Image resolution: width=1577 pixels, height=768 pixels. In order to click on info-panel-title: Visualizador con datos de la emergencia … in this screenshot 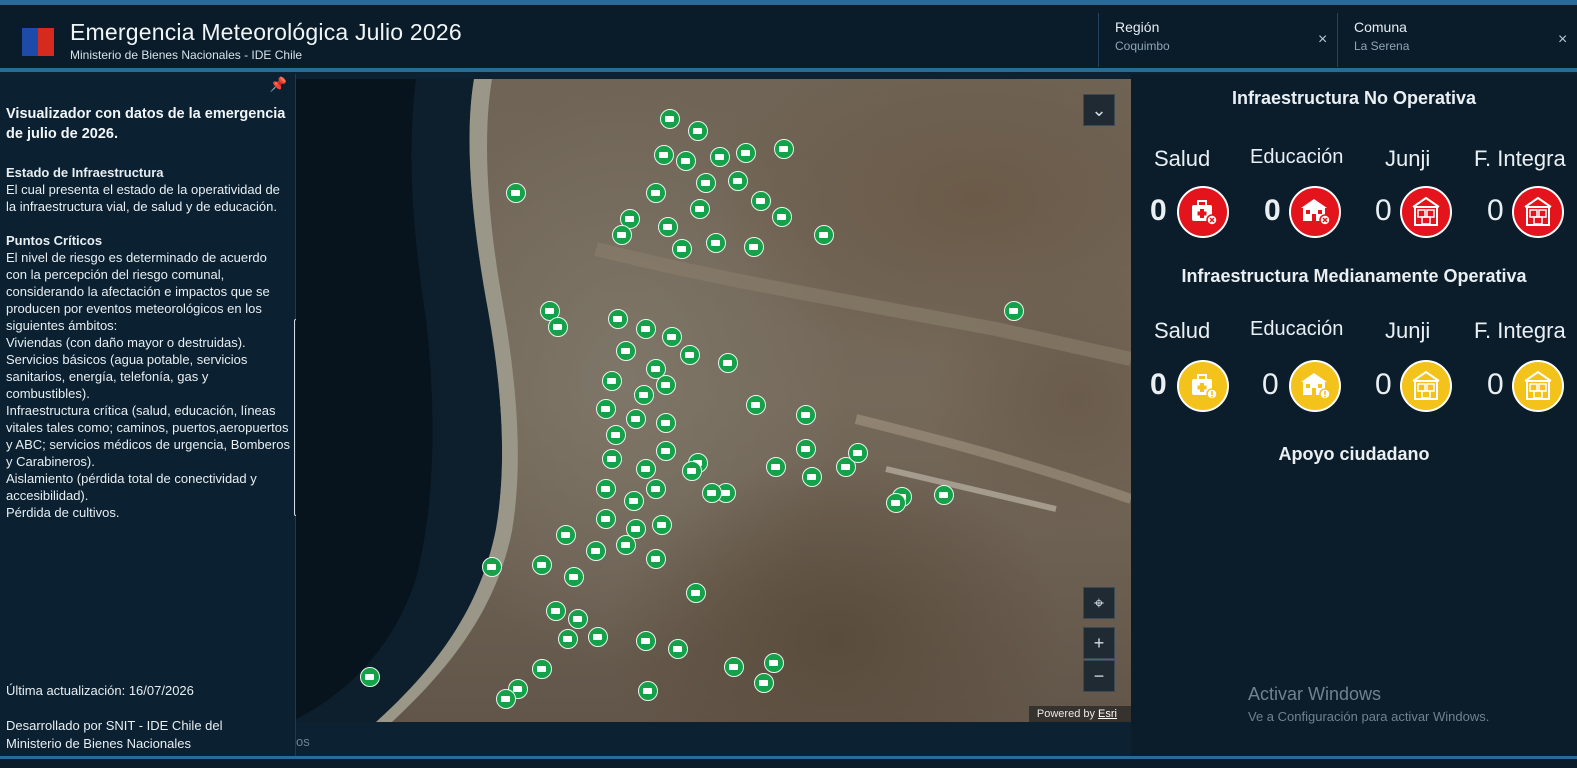, I will do `click(146, 124)`.